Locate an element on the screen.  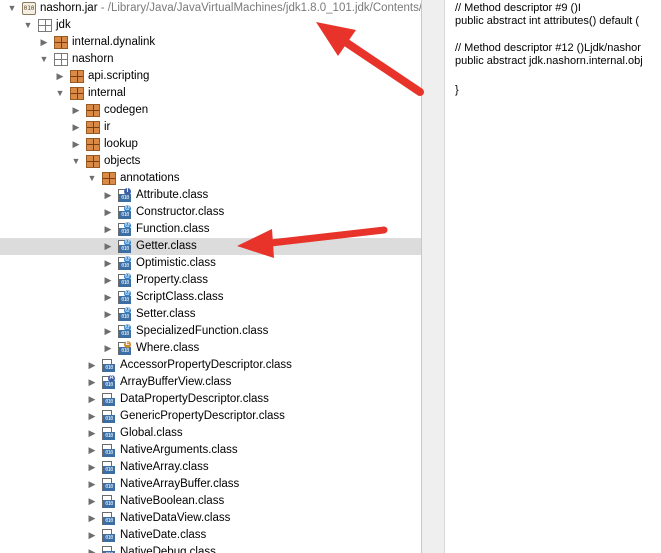
tree-row-scriptclass-class: ▶ 010 @ ScriptClass.class is located at coordinates (210, 297).